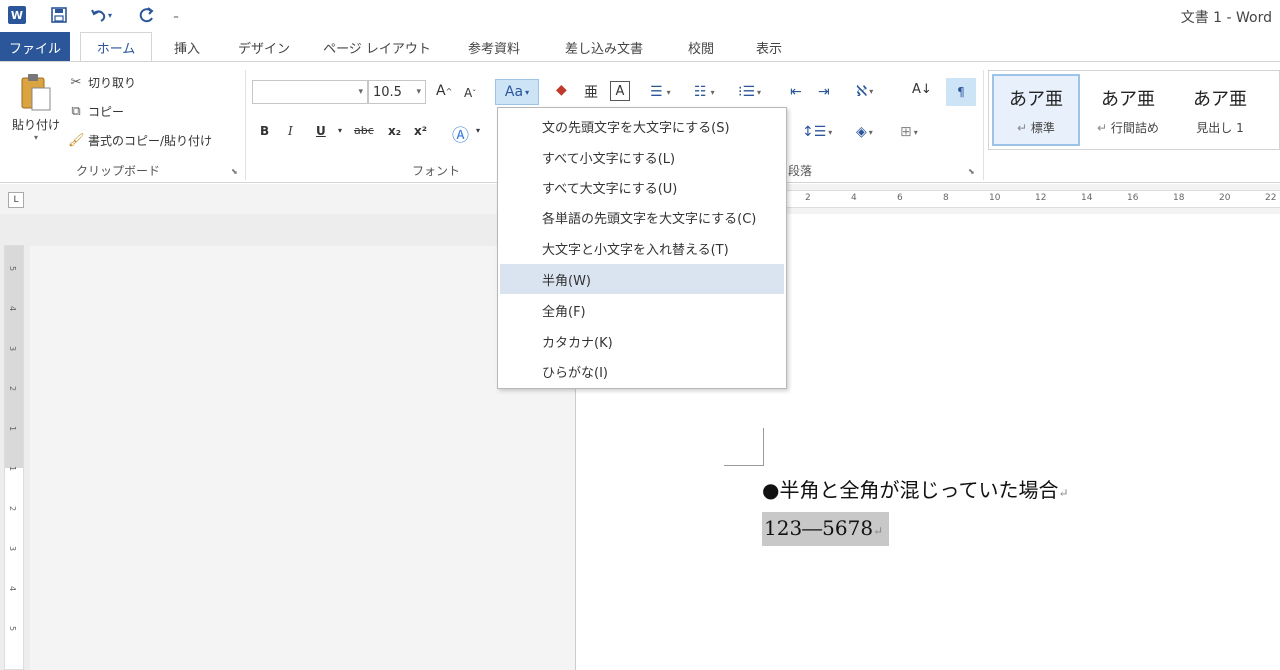 Image resolution: width=1280 pixels, height=670 pixels. What do you see at coordinates (642, 279) in the screenshot?
I see `menu-item-half-width: 半角(W)` at bounding box center [642, 279].